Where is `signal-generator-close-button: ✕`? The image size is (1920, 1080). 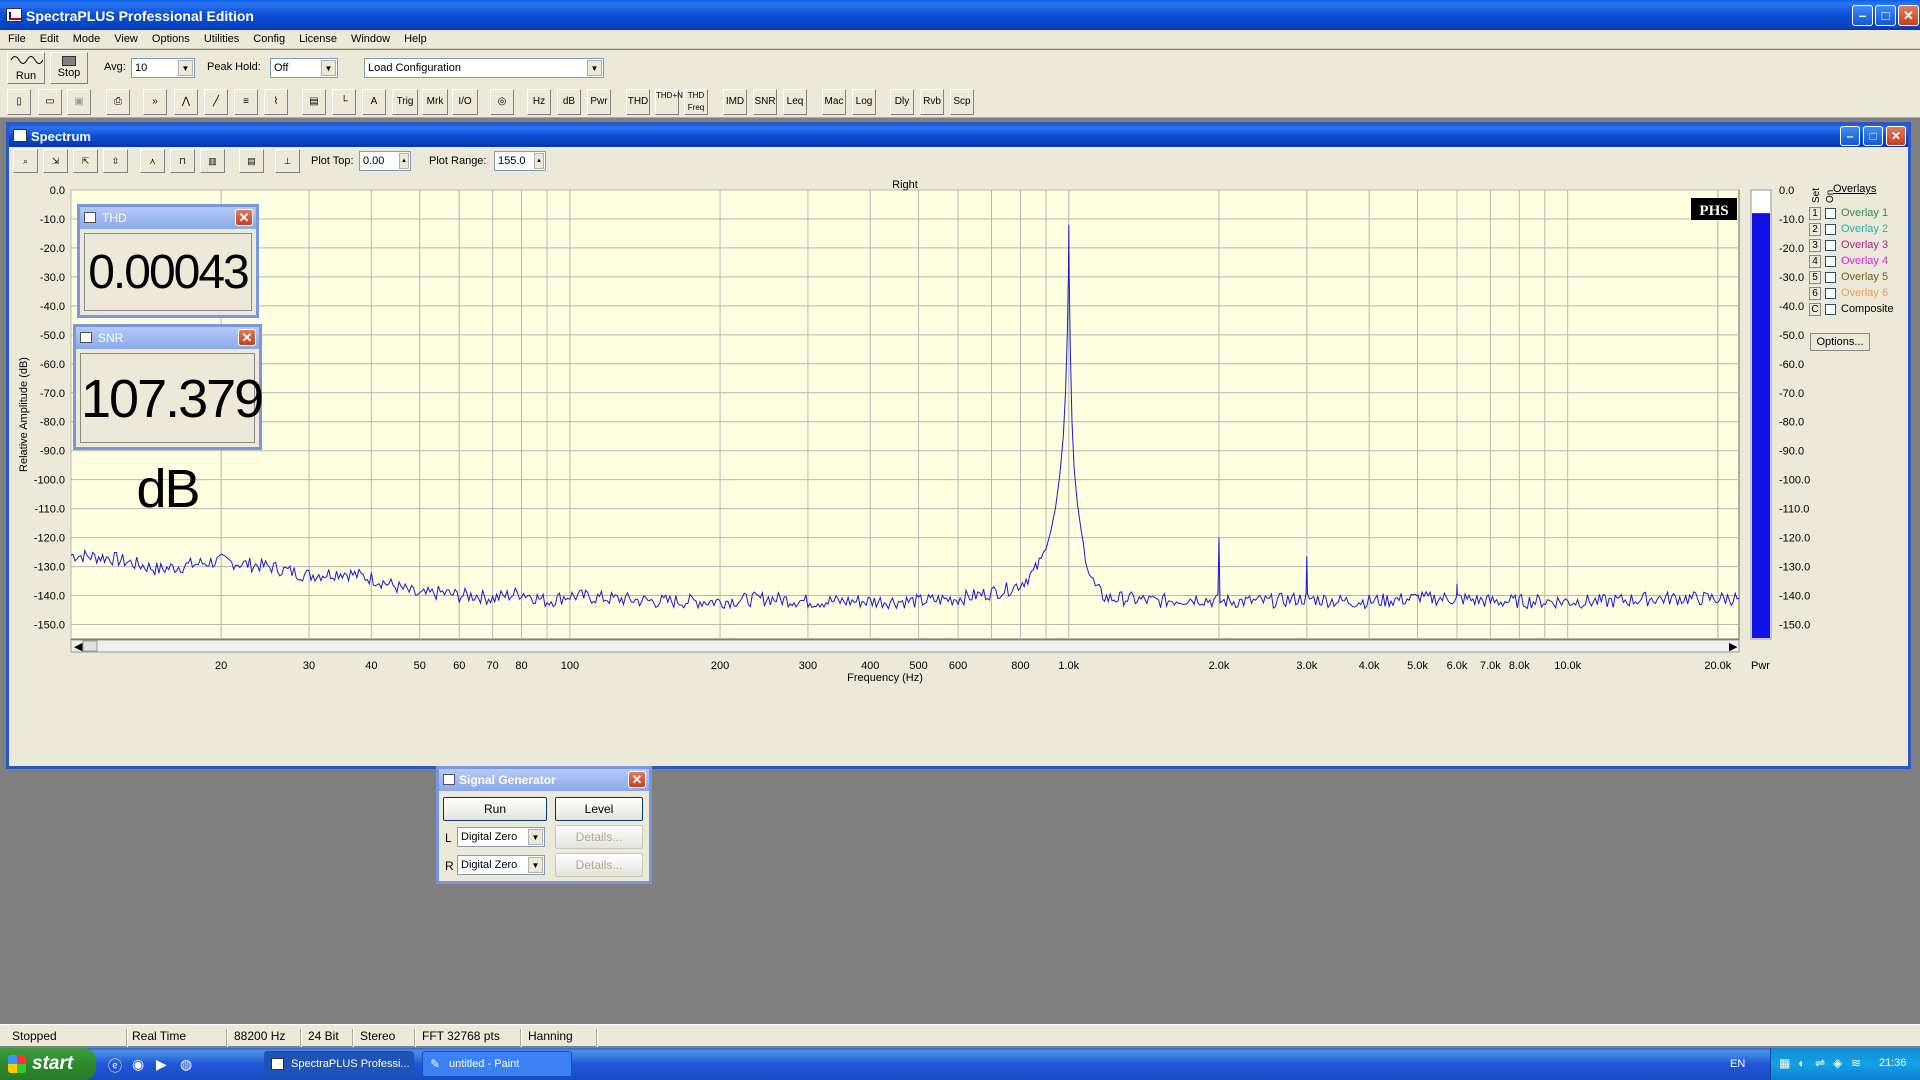 signal-generator-close-button: ✕ is located at coordinates (637, 779).